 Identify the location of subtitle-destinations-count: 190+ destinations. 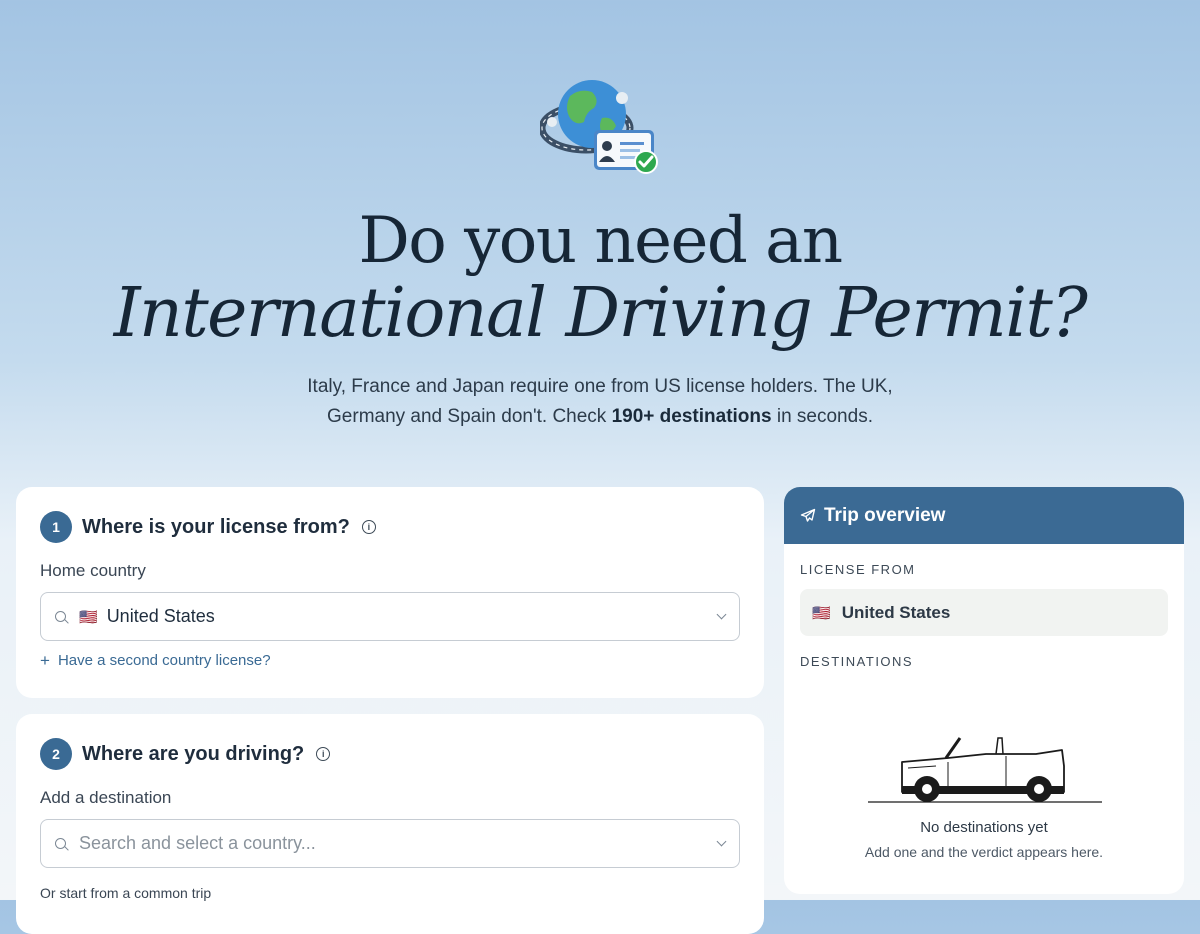
(691, 416).